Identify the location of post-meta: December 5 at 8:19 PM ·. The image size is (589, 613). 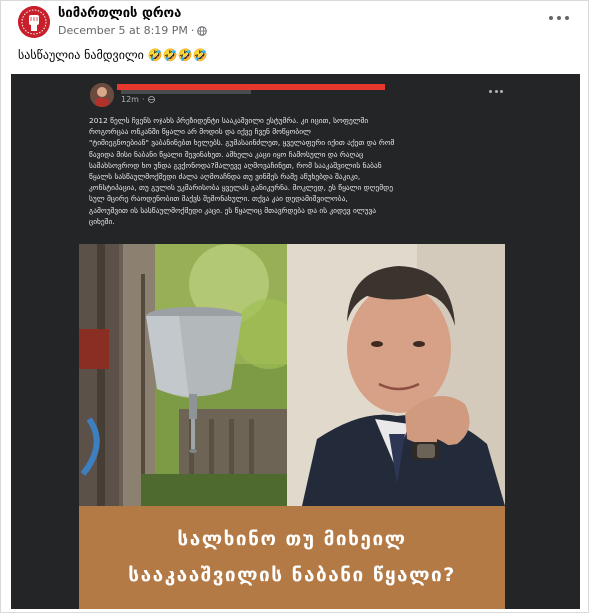
(133, 30).